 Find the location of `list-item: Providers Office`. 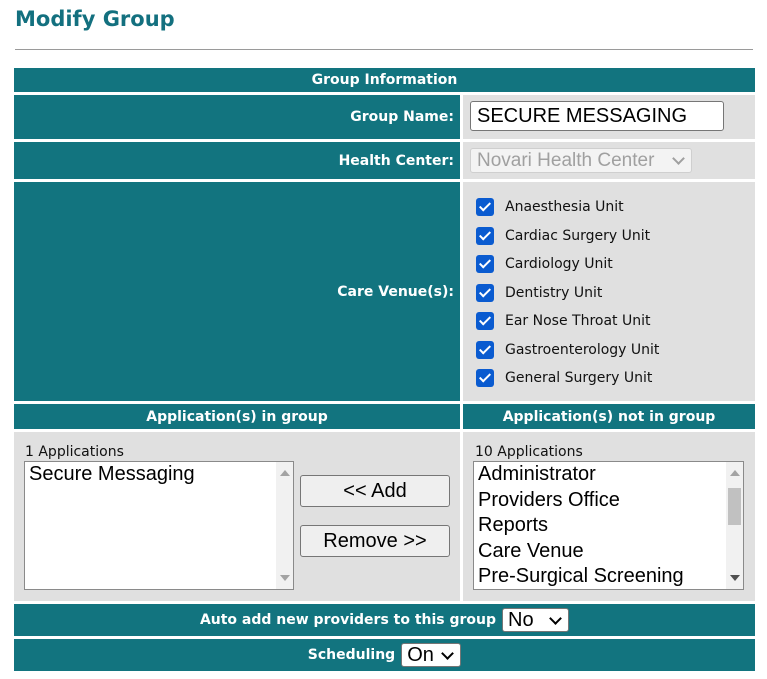

list-item: Providers Office is located at coordinates (608, 501).